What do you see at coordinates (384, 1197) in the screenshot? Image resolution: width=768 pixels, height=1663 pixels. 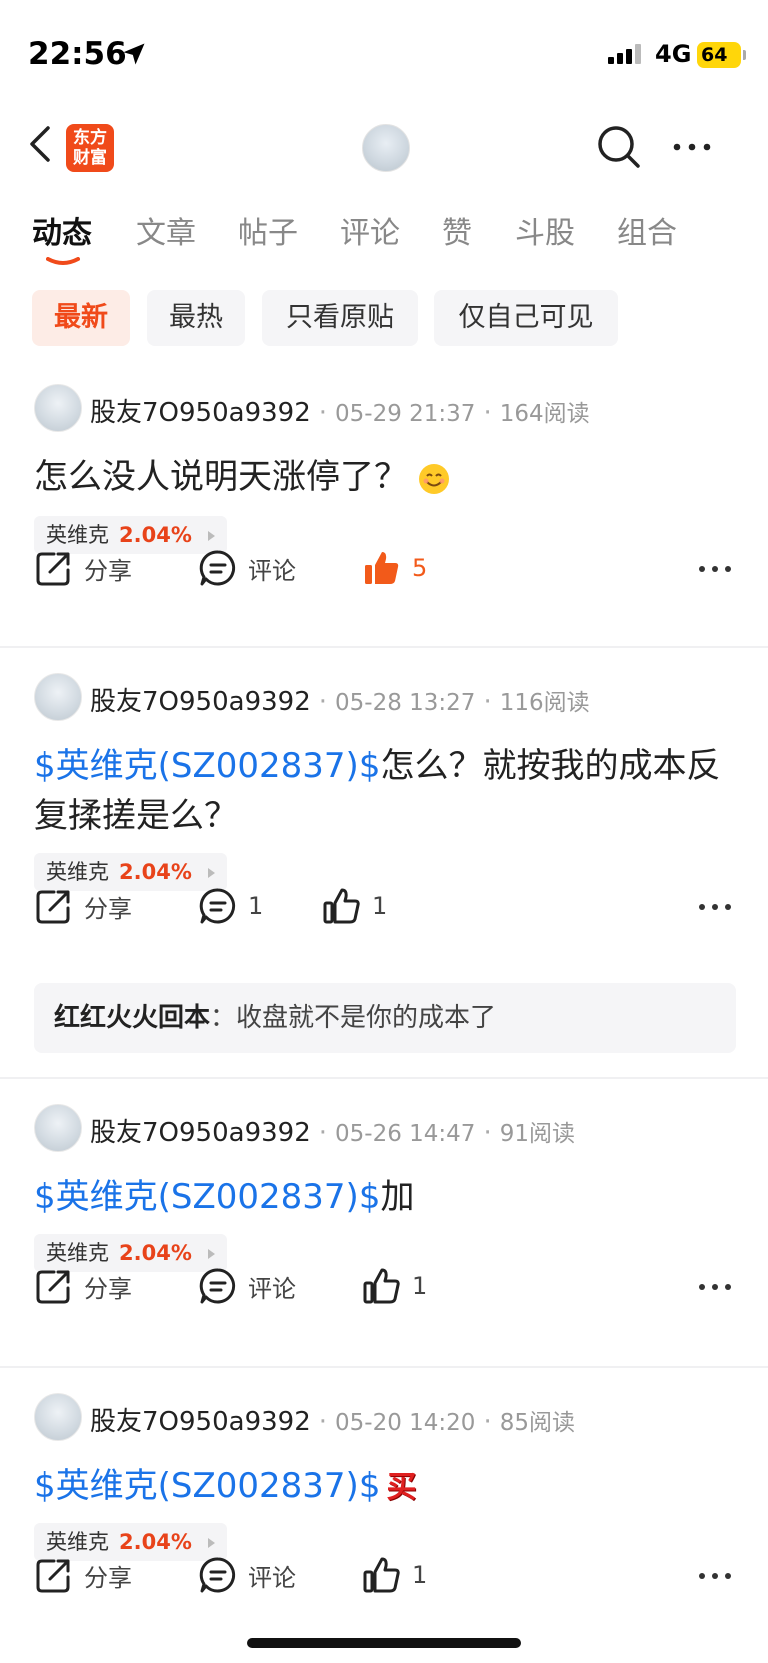 I see `post-content: $英维克(SZ002837)$加` at bounding box center [384, 1197].